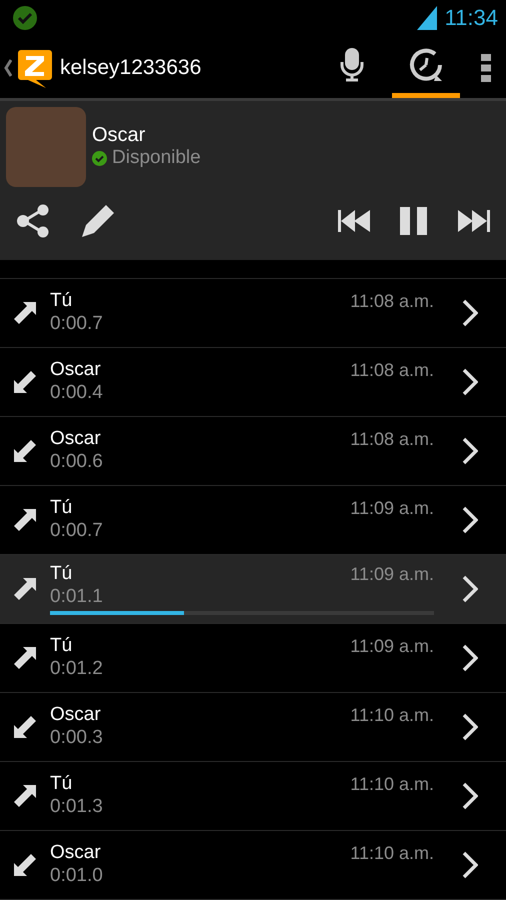 This screenshot has width=506, height=900. Describe the element at coordinates (156, 158) in the screenshot. I see `contact-status: Disponible` at that location.